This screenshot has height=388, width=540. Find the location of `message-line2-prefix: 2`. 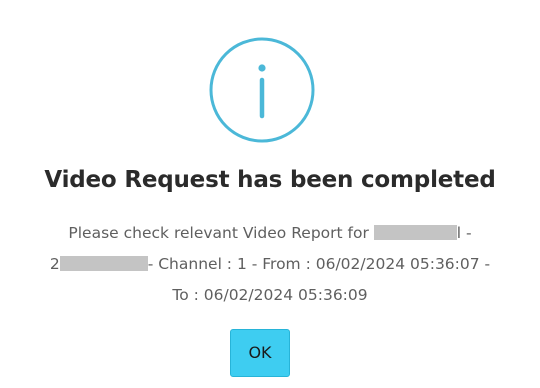

message-line2-prefix: 2 is located at coordinates (54, 264).